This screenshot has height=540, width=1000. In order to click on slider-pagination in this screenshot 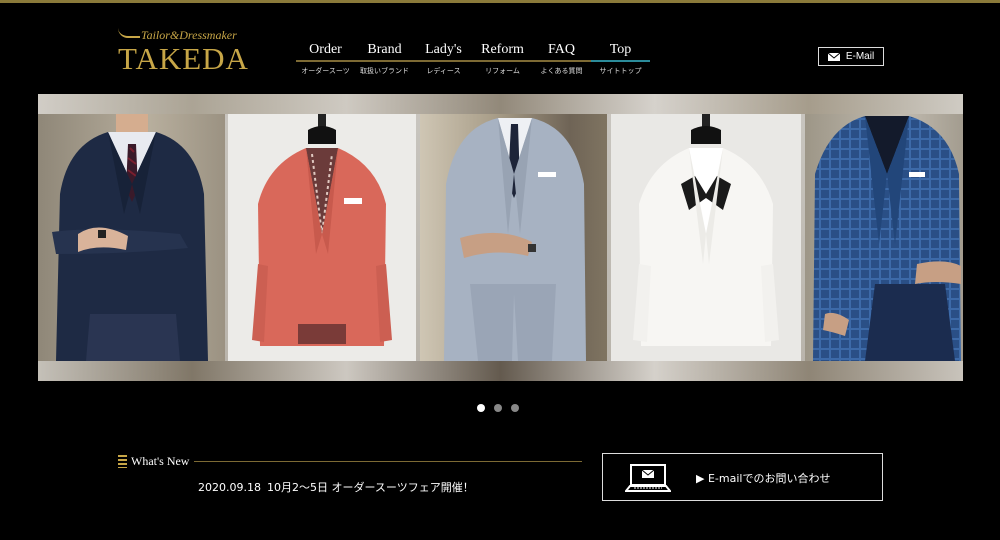, I will do `click(498, 408)`.